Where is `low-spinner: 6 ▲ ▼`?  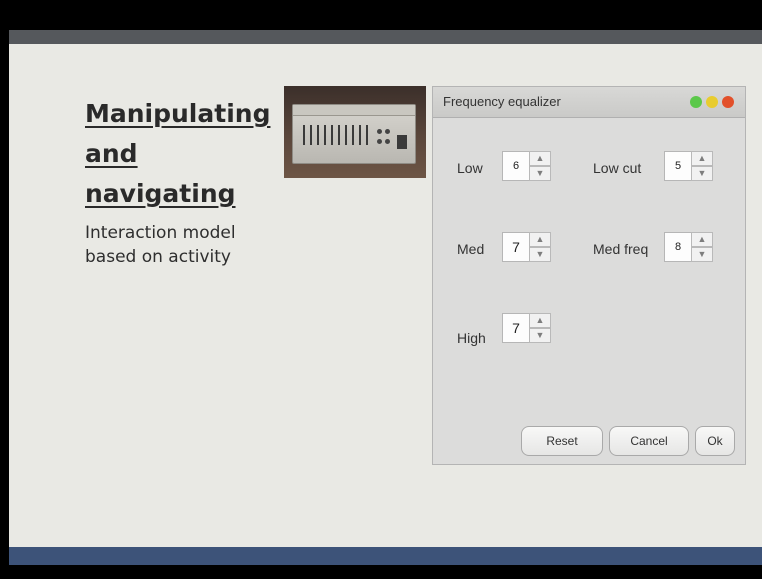
low-spinner: 6 ▲ ▼ is located at coordinates (529, 166).